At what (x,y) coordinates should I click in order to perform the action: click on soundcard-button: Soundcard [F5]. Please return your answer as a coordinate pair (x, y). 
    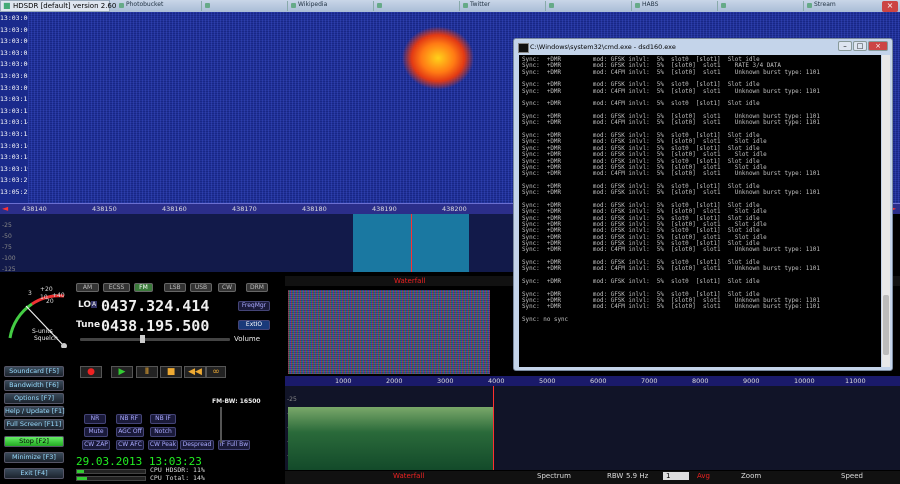
    Looking at the image, I should click on (34, 371).